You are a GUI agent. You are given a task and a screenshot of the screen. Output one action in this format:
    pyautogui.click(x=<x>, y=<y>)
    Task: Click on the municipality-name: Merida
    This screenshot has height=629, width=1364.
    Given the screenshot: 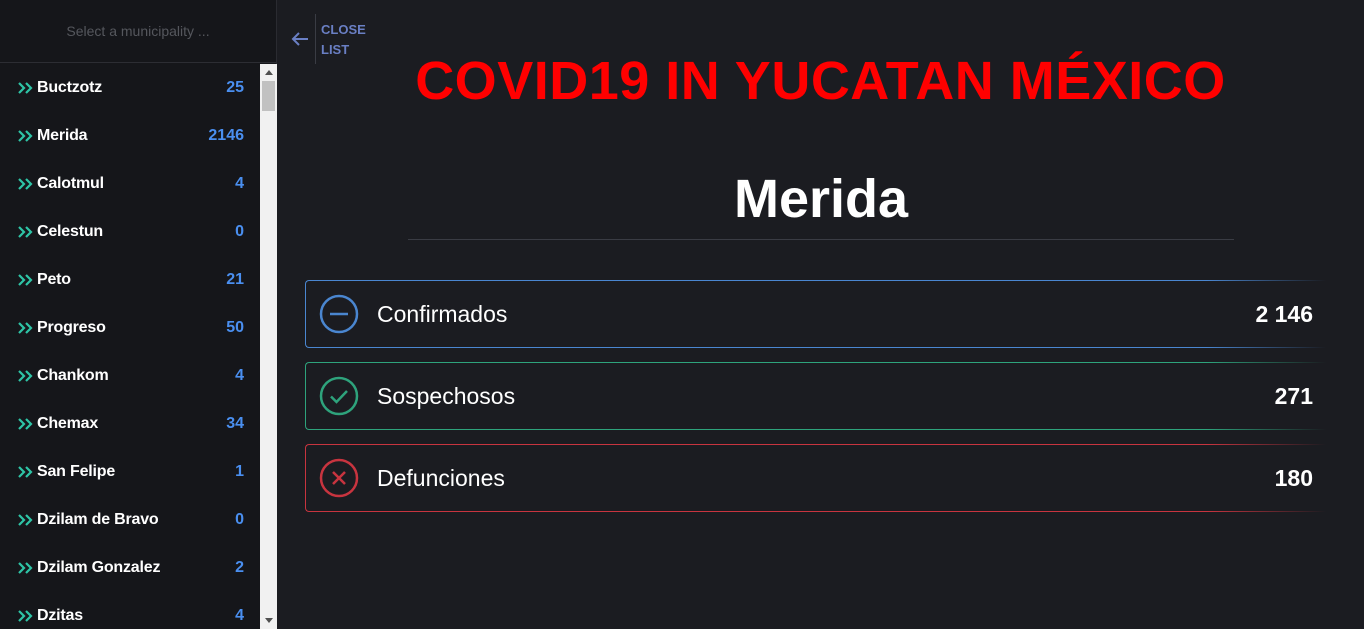 What is the action you would take?
    pyautogui.click(x=62, y=135)
    